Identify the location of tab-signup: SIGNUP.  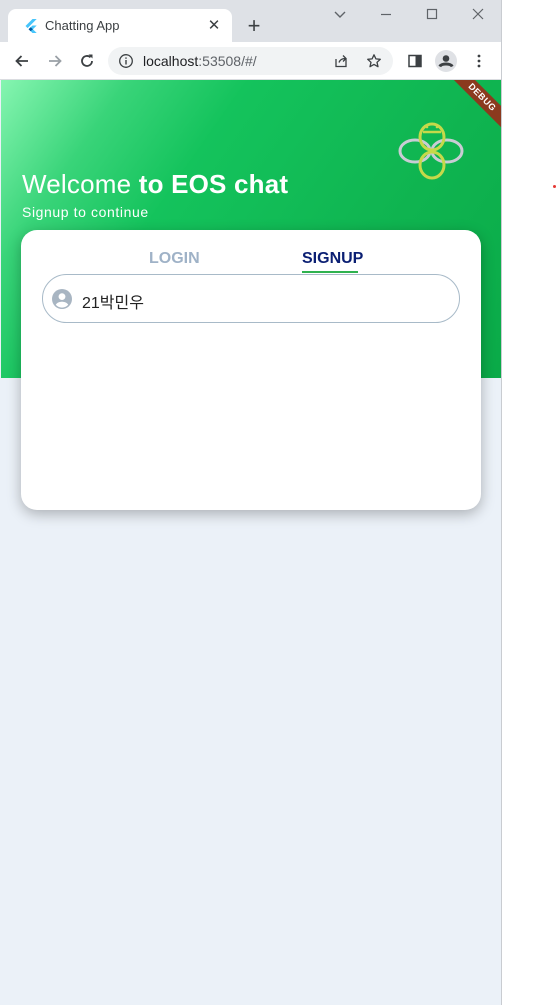
(332, 259).